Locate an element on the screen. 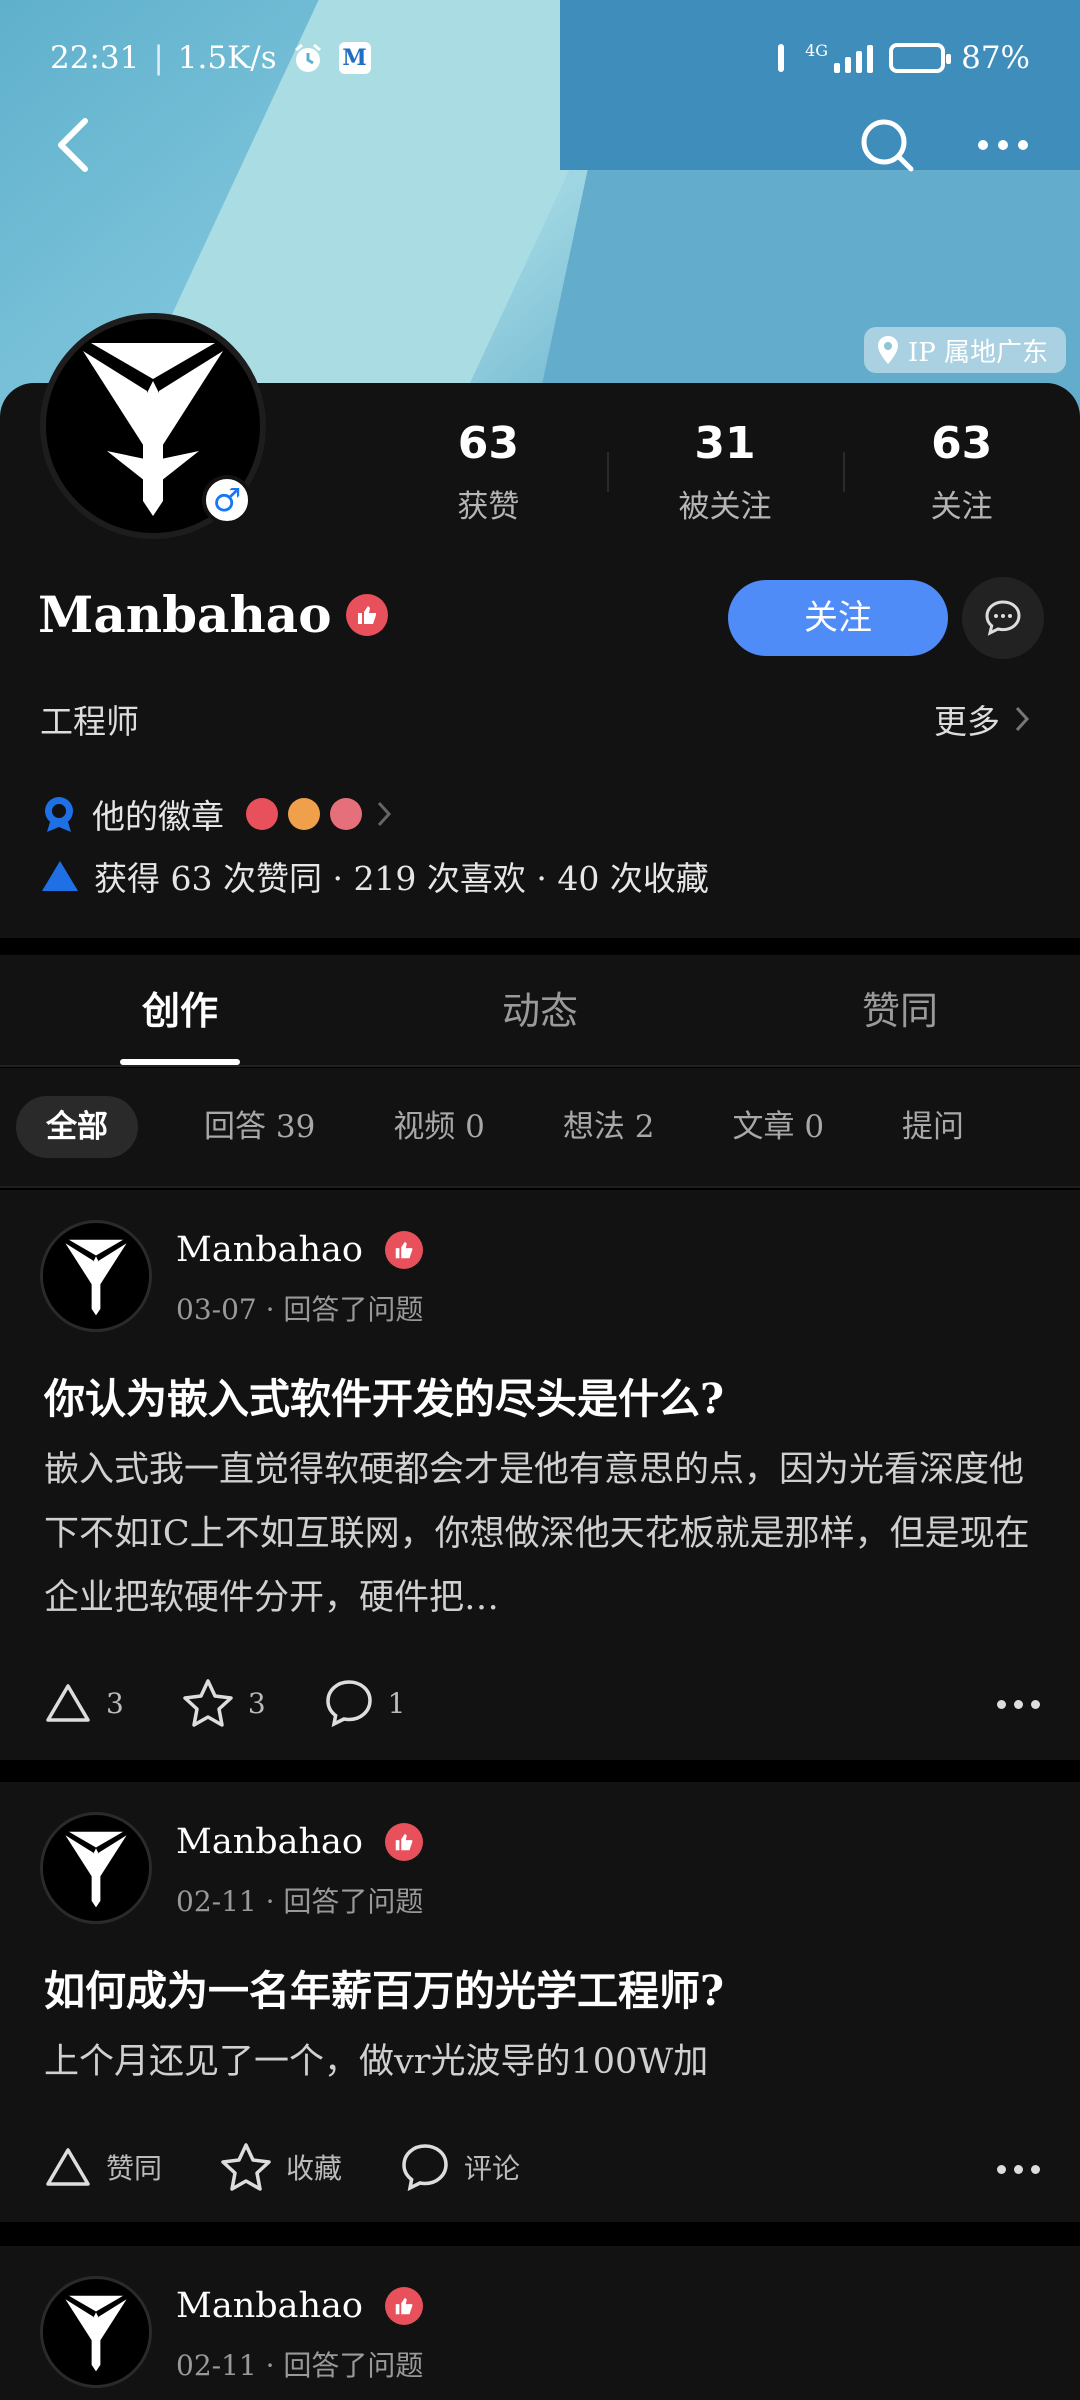 This screenshot has height=2400, width=1080. username: Manbahao is located at coordinates (185, 614).